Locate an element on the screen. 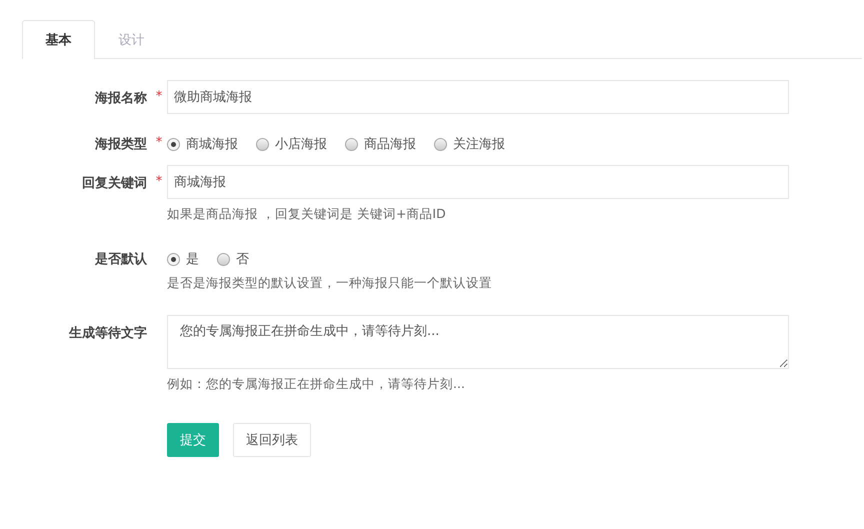  radio-label: 小店海报 is located at coordinates (301, 144).